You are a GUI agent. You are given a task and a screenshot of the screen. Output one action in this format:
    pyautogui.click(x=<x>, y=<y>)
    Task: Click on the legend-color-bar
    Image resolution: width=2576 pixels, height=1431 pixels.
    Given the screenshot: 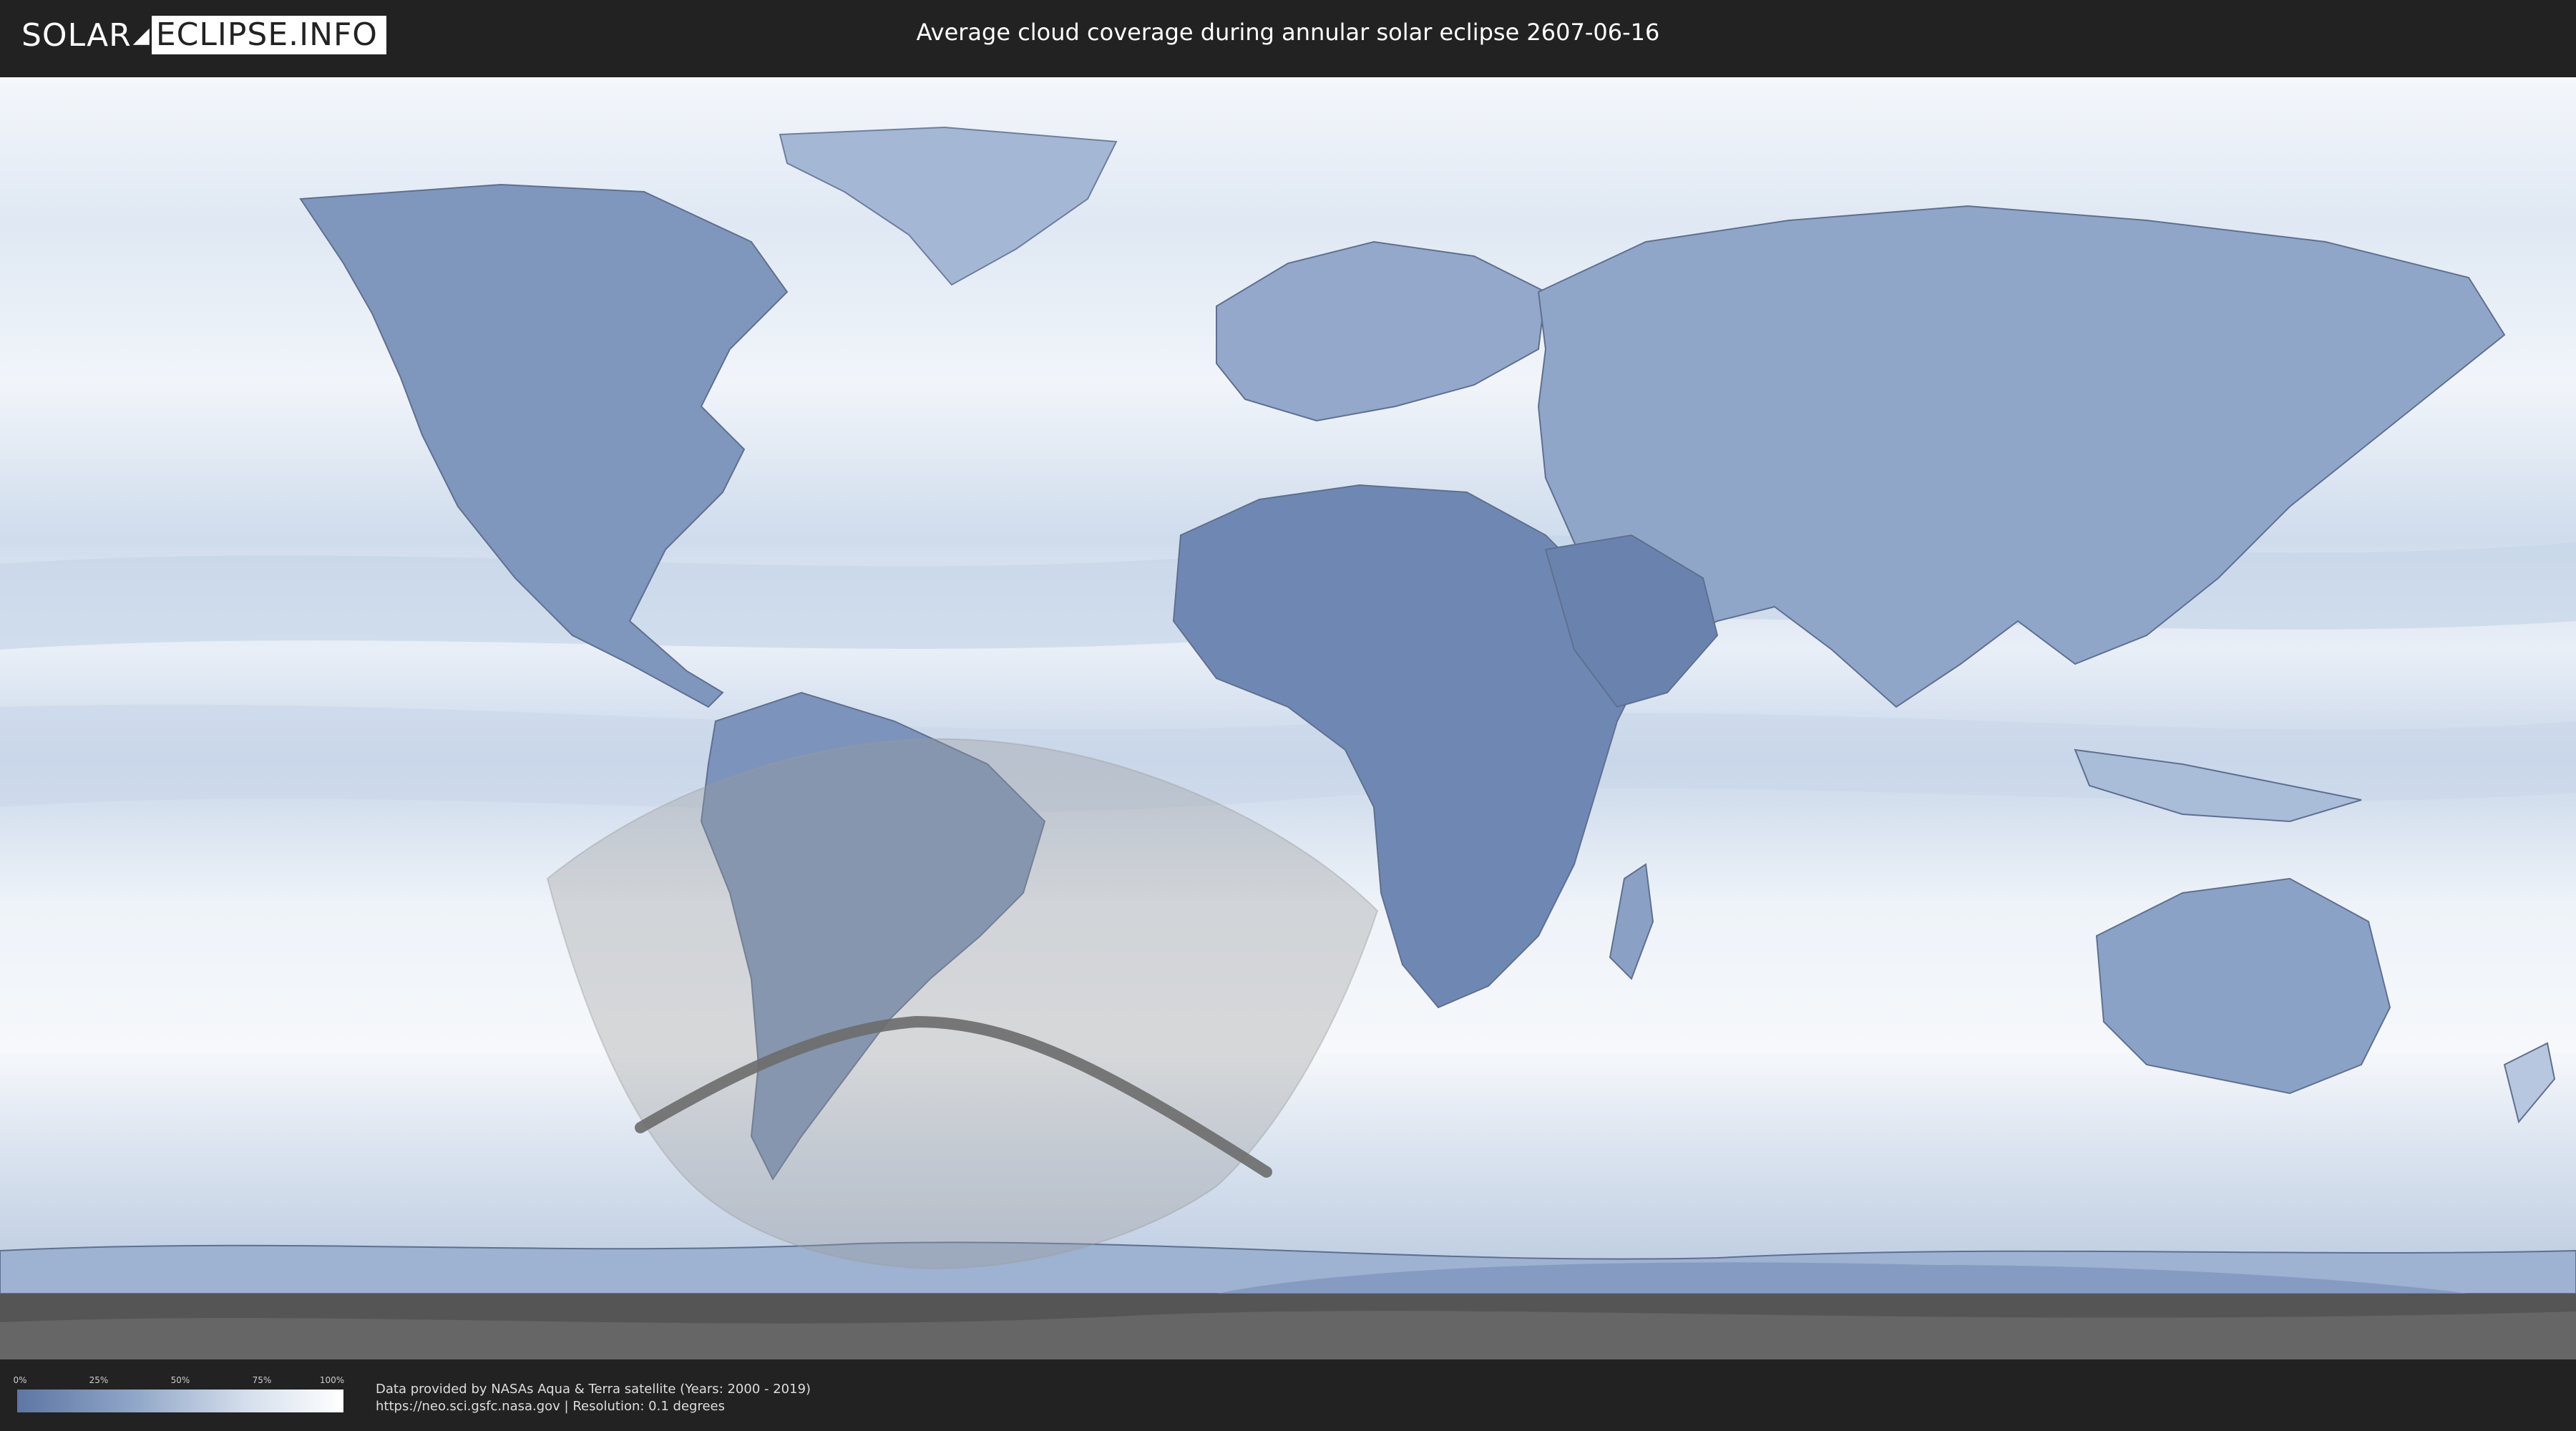 What is the action you would take?
    pyautogui.click(x=180, y=1401)
    